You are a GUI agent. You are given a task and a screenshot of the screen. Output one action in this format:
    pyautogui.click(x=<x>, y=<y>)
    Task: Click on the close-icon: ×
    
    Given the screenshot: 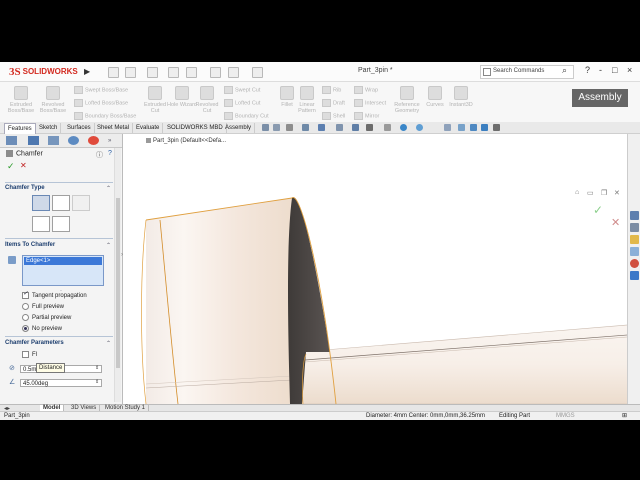 What is the action you would take?
    pyautogui.click(x=629, y=70)
    